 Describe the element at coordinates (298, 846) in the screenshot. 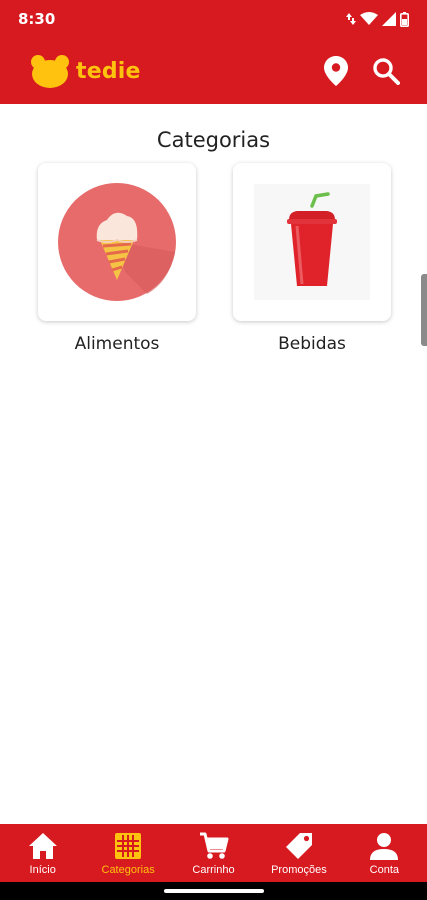

I see `tag-icon` at that location.